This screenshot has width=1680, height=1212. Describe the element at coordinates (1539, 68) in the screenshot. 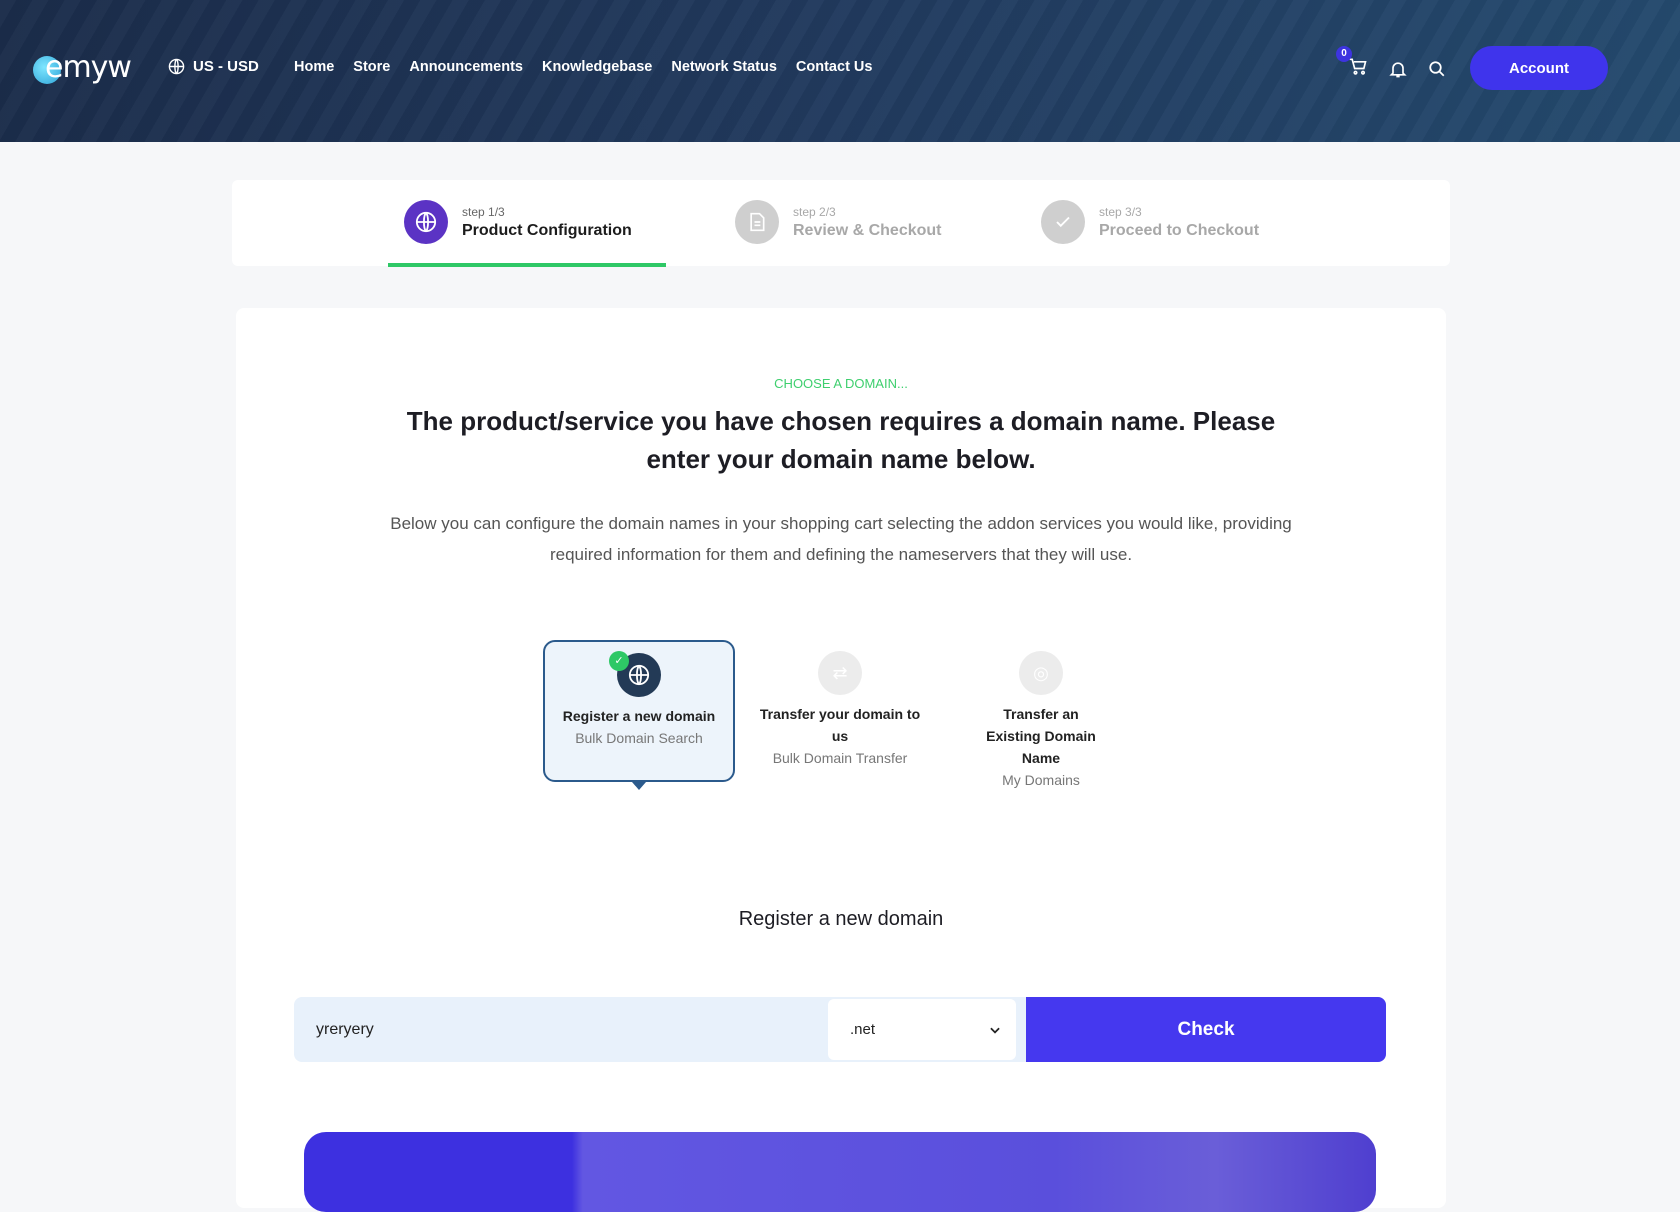

I see `account-button: Account` at that location.